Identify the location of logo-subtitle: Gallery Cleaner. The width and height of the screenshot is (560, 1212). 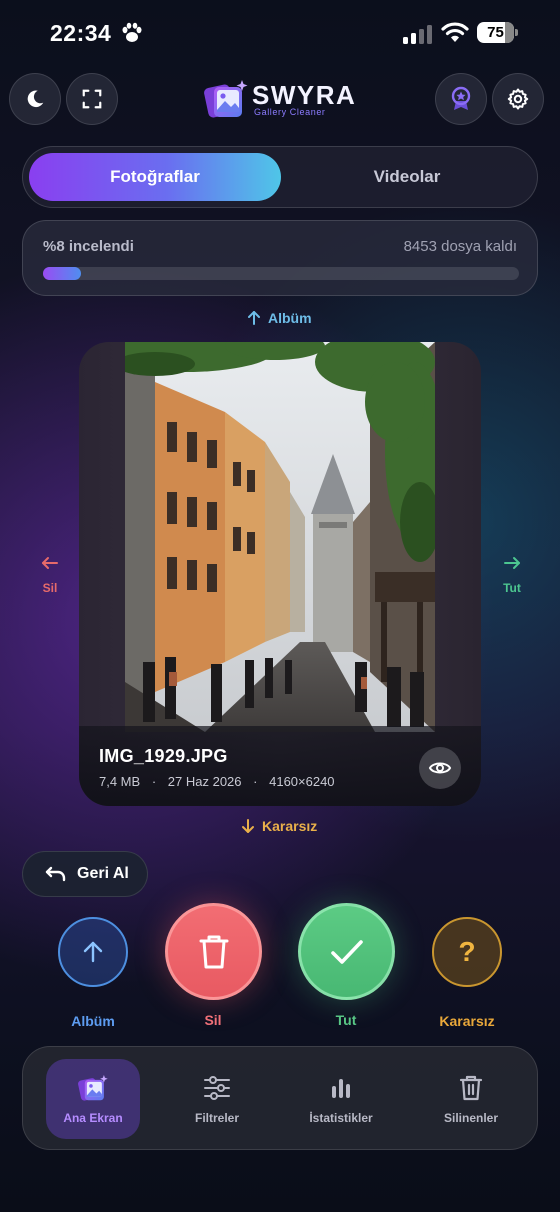
(290, 112).